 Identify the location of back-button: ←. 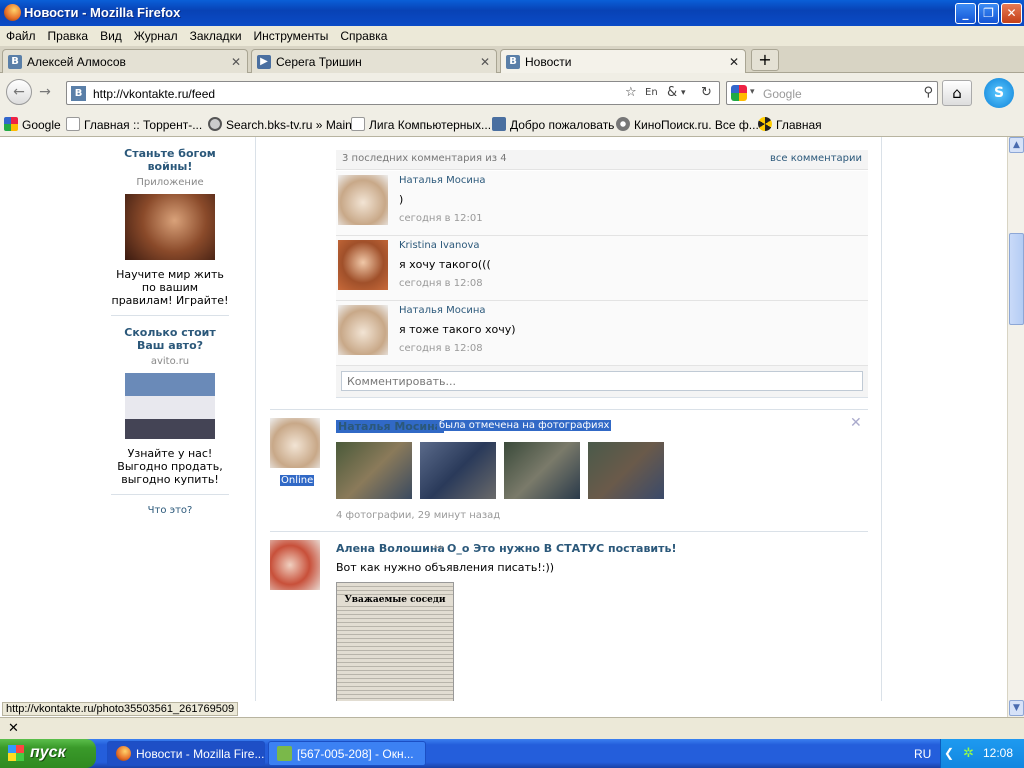
(19, 92).